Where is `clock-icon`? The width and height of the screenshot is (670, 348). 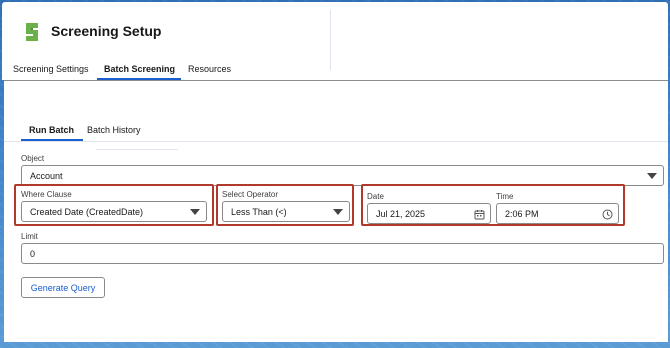 clock-icon is located at coordinates (607, 214).